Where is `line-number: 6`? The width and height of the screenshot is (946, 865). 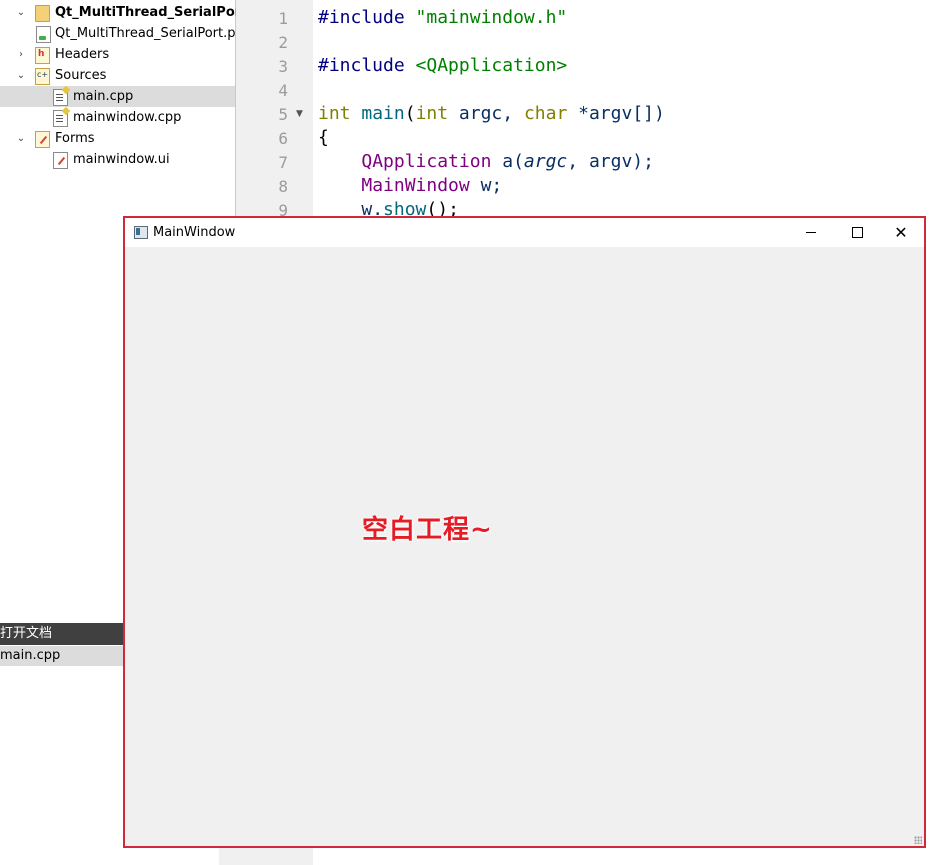
line-number: 6 is located at coordinates (283, 138).